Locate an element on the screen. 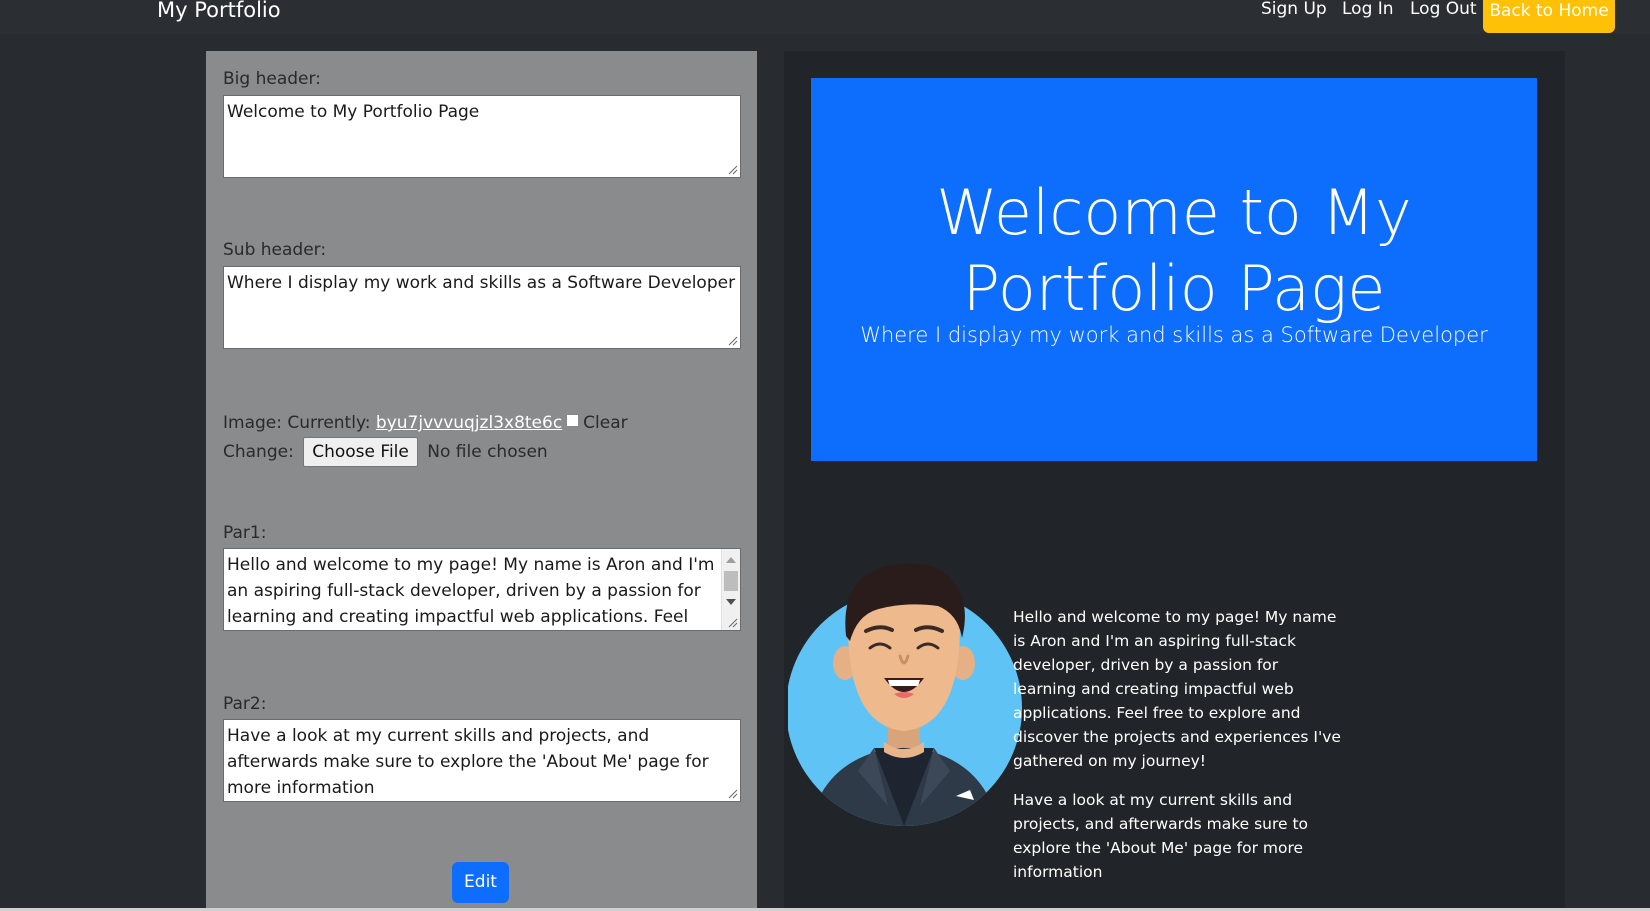 This screenshot has height=911, width=1650. clear-image-checkbox is located at coordinates (573, 420).